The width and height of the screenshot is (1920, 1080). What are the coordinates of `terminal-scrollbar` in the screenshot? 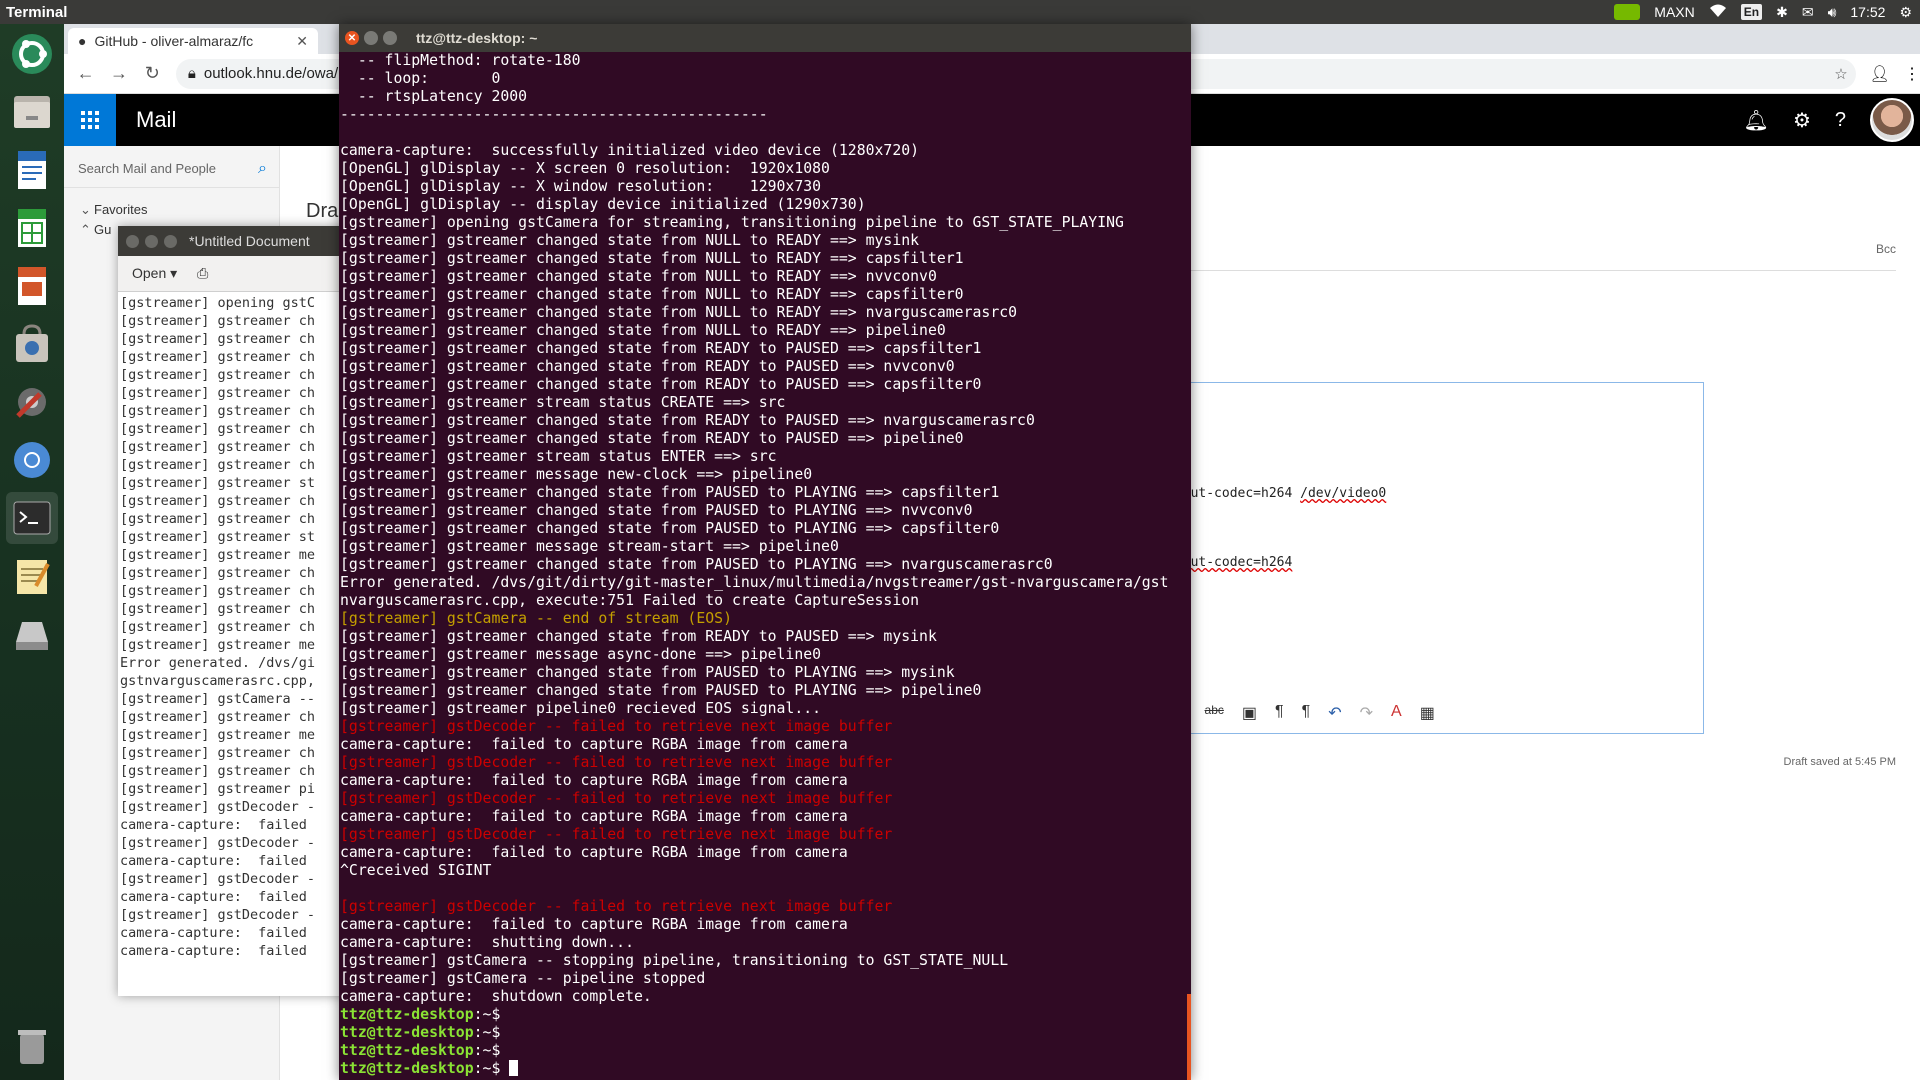 It's located at (1189, 1037).